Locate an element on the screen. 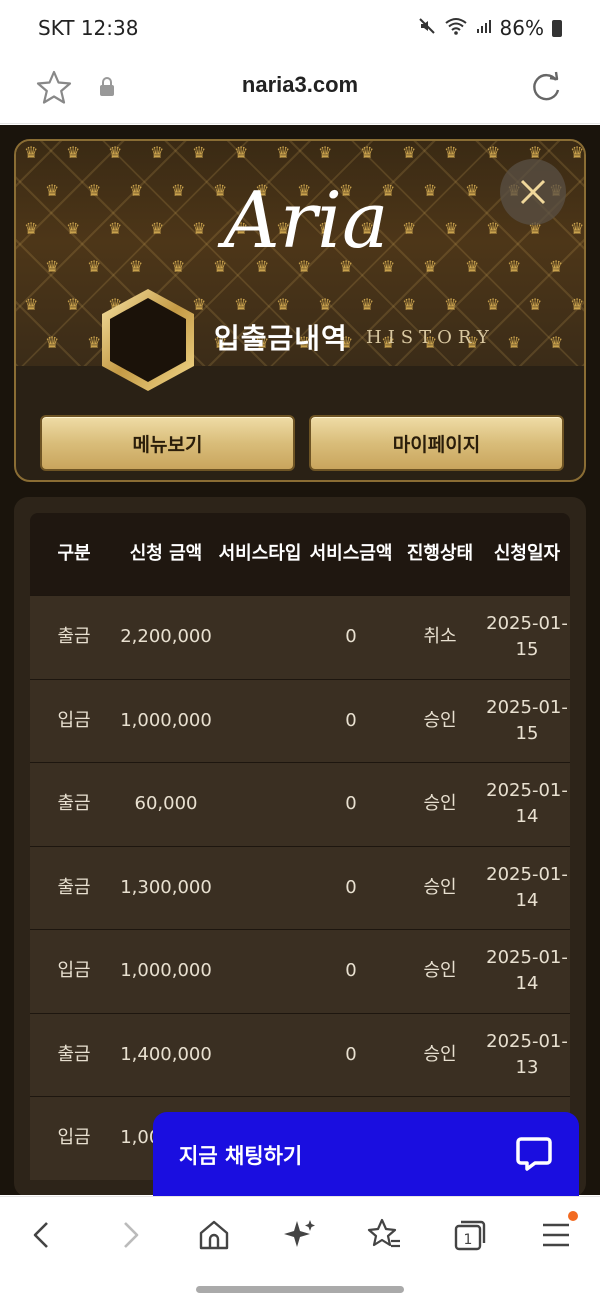  live-chat-button: 지금 채팅하기 is located at coordinates (366, 1154).